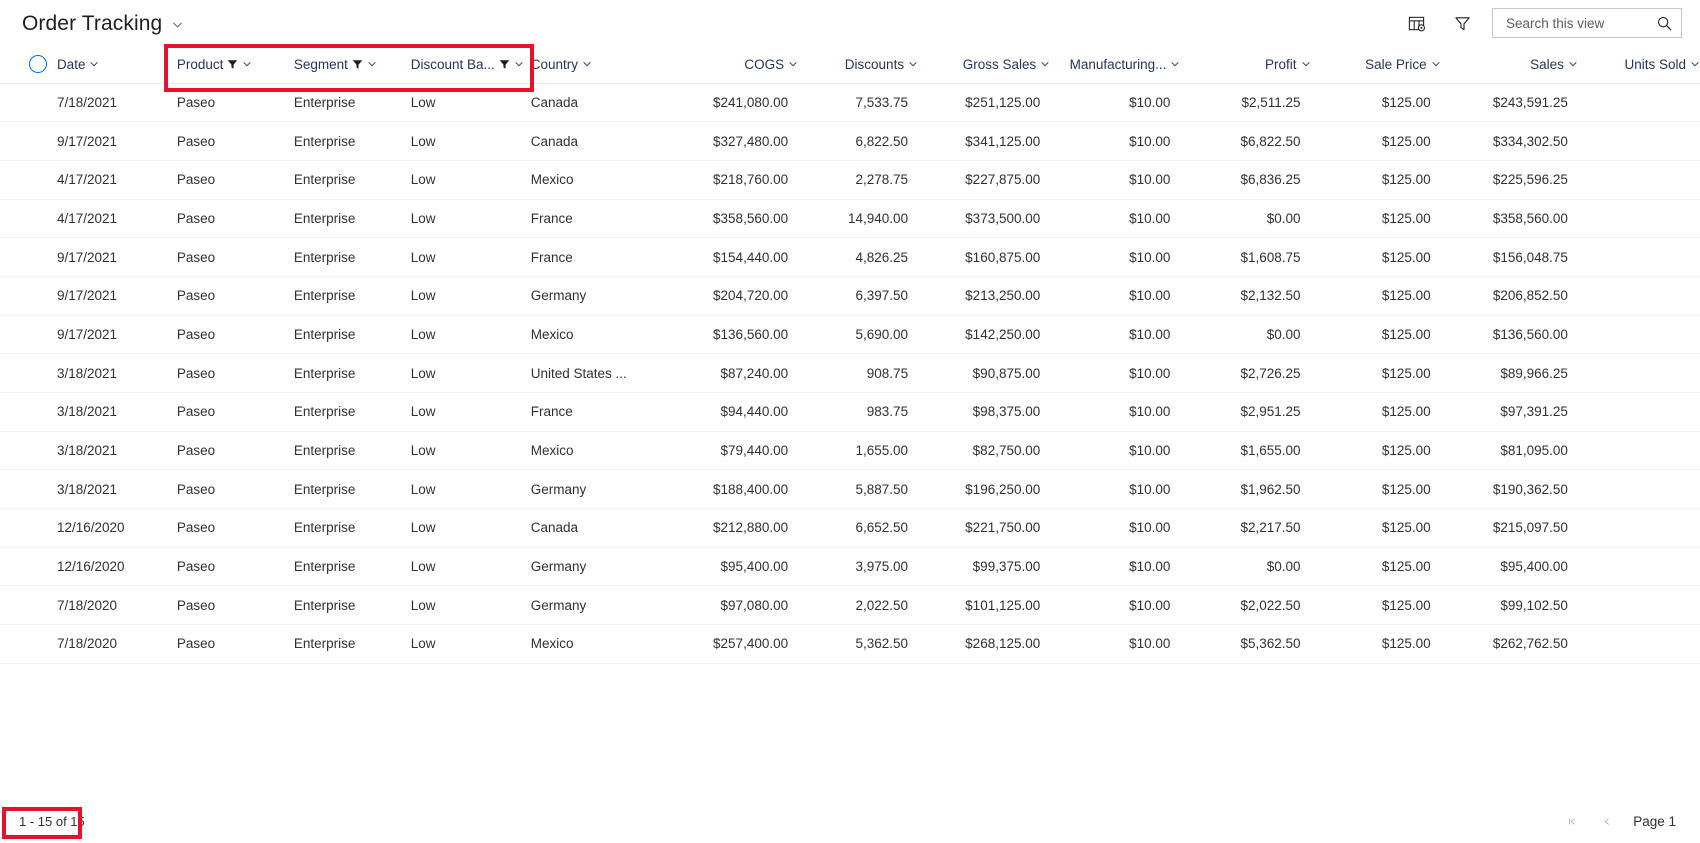  What do you see at coordinates (1530, 489) in the screenshot?
I see `cell-sales: $190,362.50` at bounding box center [1530, 489].